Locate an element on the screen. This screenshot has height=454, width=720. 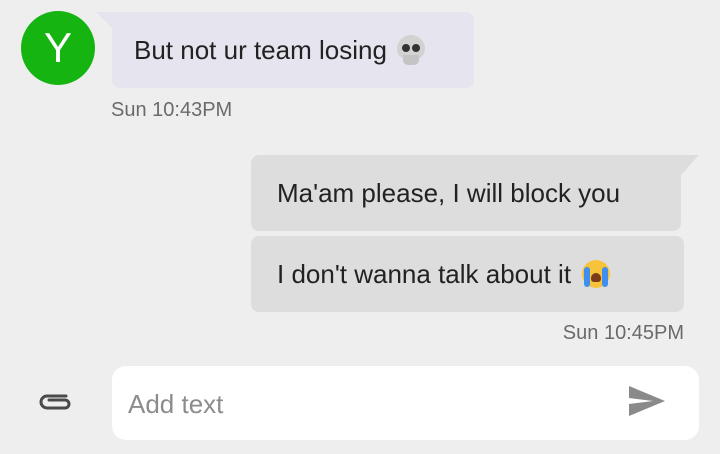
incoming-message-text: But not ur team losing is located at coordinates (260, 49).